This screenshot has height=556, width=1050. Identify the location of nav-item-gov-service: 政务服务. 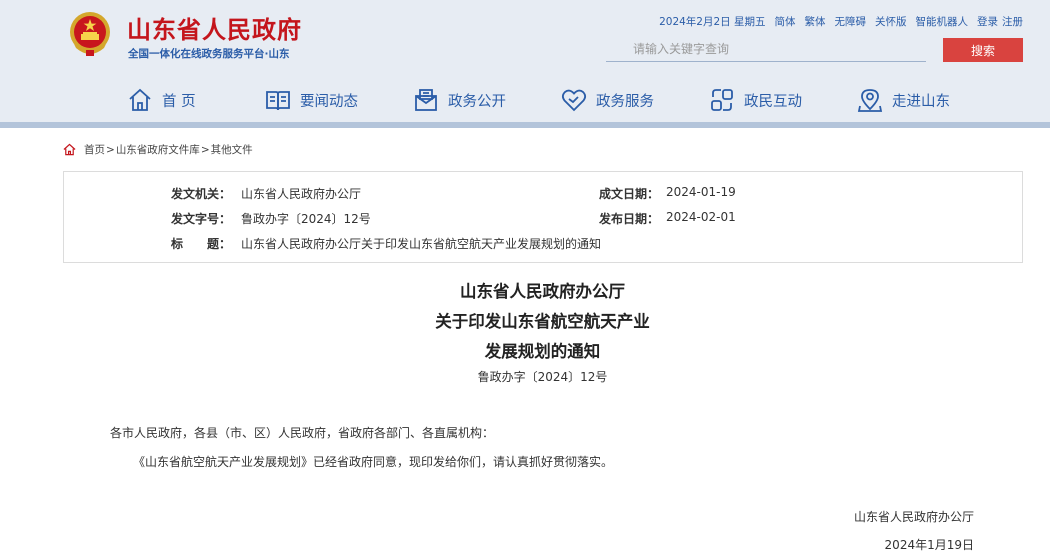
(607, 100).